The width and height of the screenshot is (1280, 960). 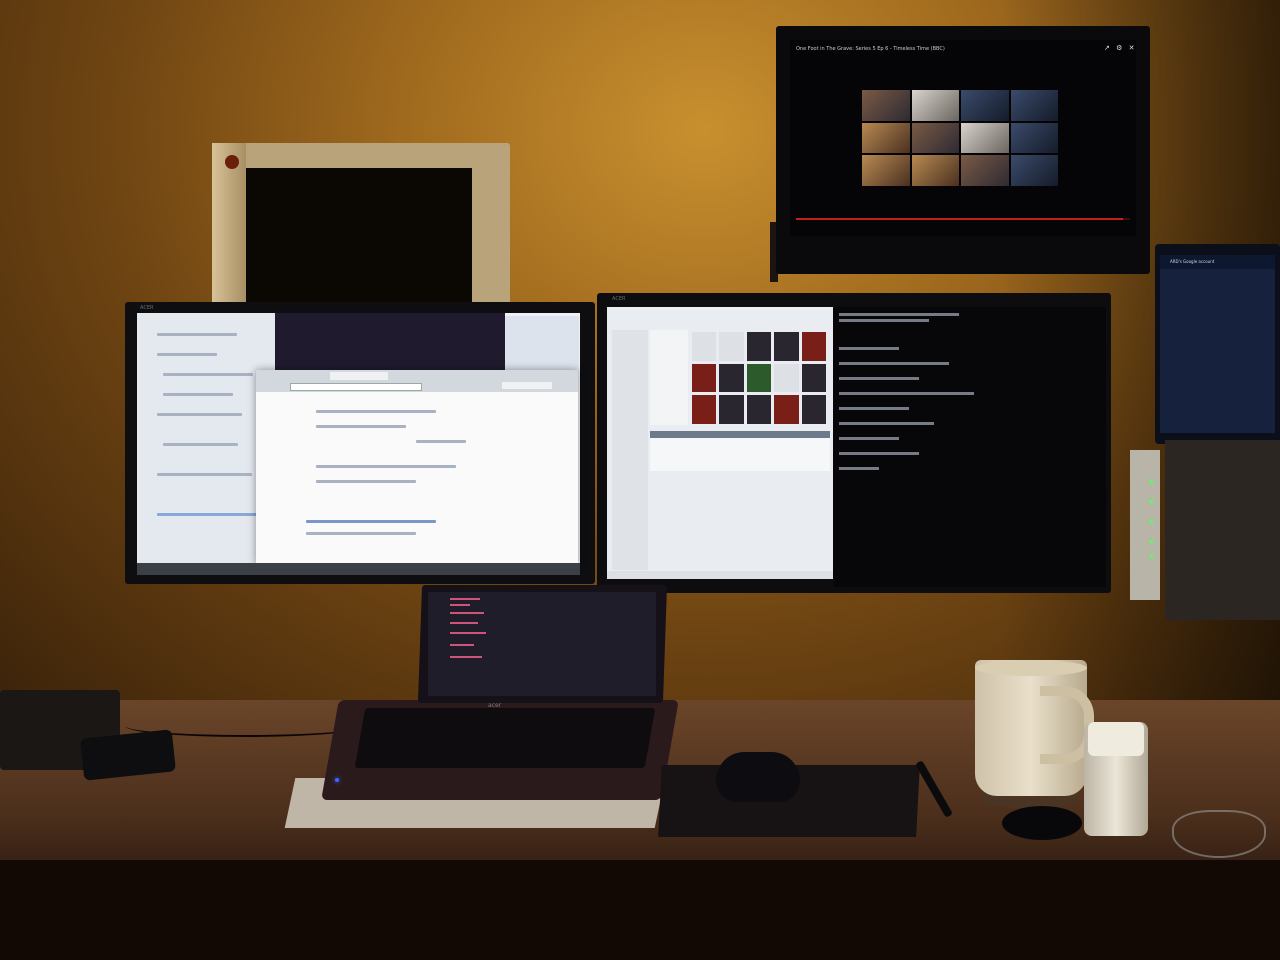 I want to click on router, so click(x=1145, y=525).